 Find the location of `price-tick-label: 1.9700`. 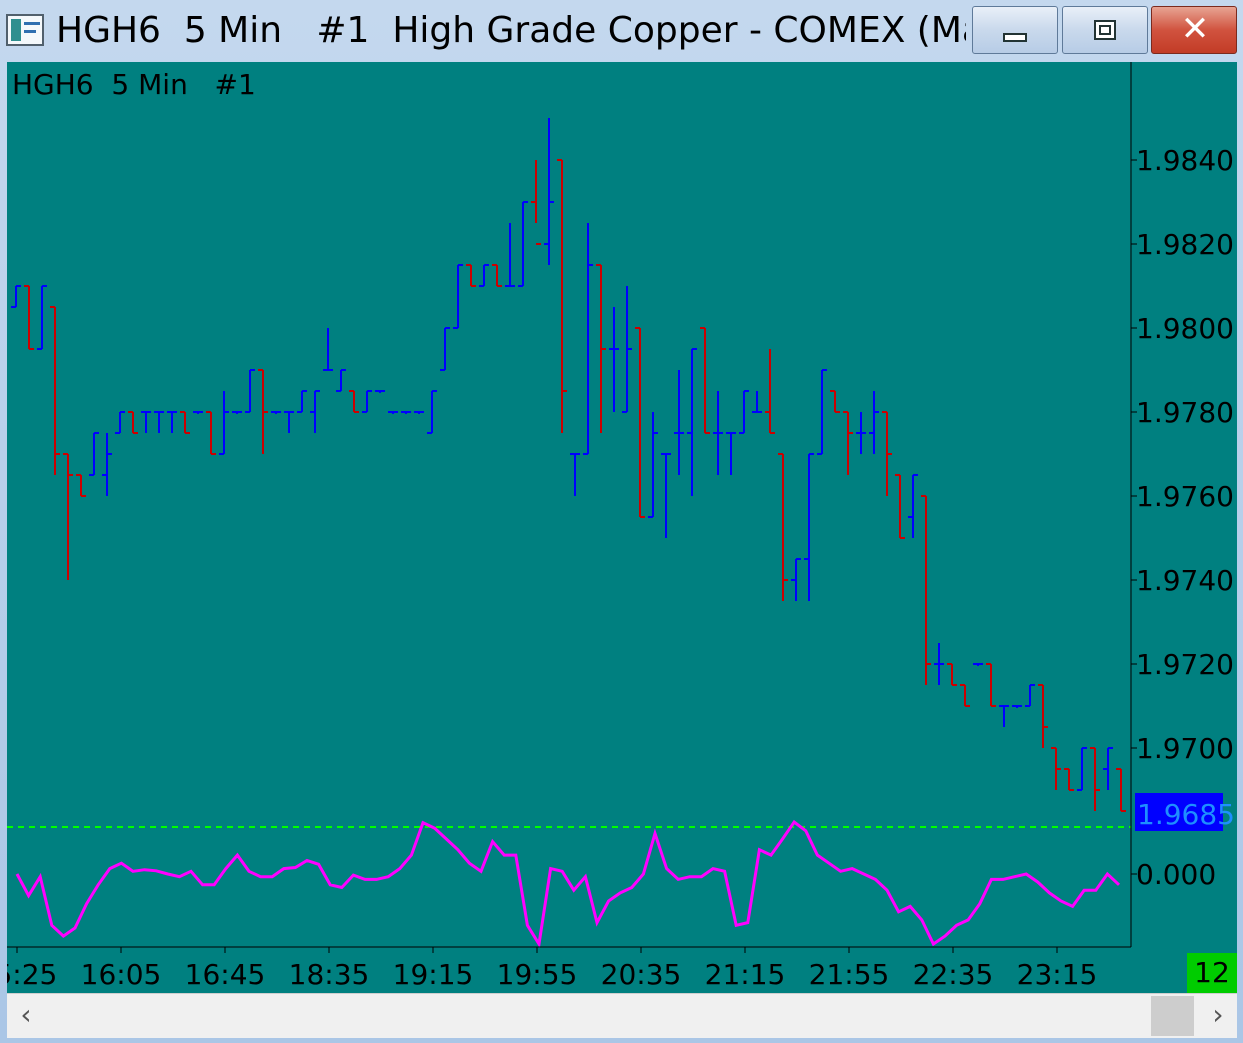

price-tick-label: 1.9700 is located at coordinates (1185, 748).